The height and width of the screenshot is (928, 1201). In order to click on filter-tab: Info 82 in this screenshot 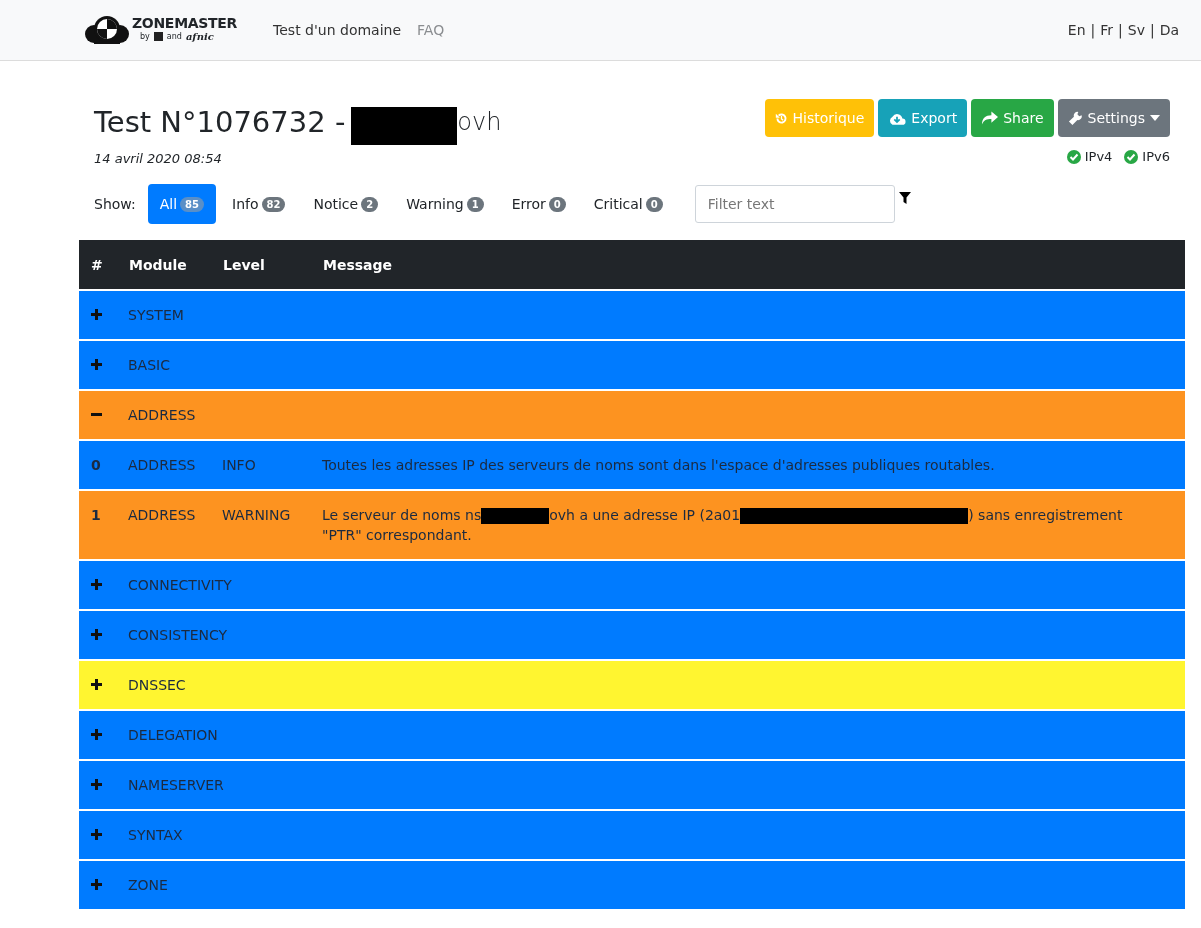, I will do `click(259, 204)`.